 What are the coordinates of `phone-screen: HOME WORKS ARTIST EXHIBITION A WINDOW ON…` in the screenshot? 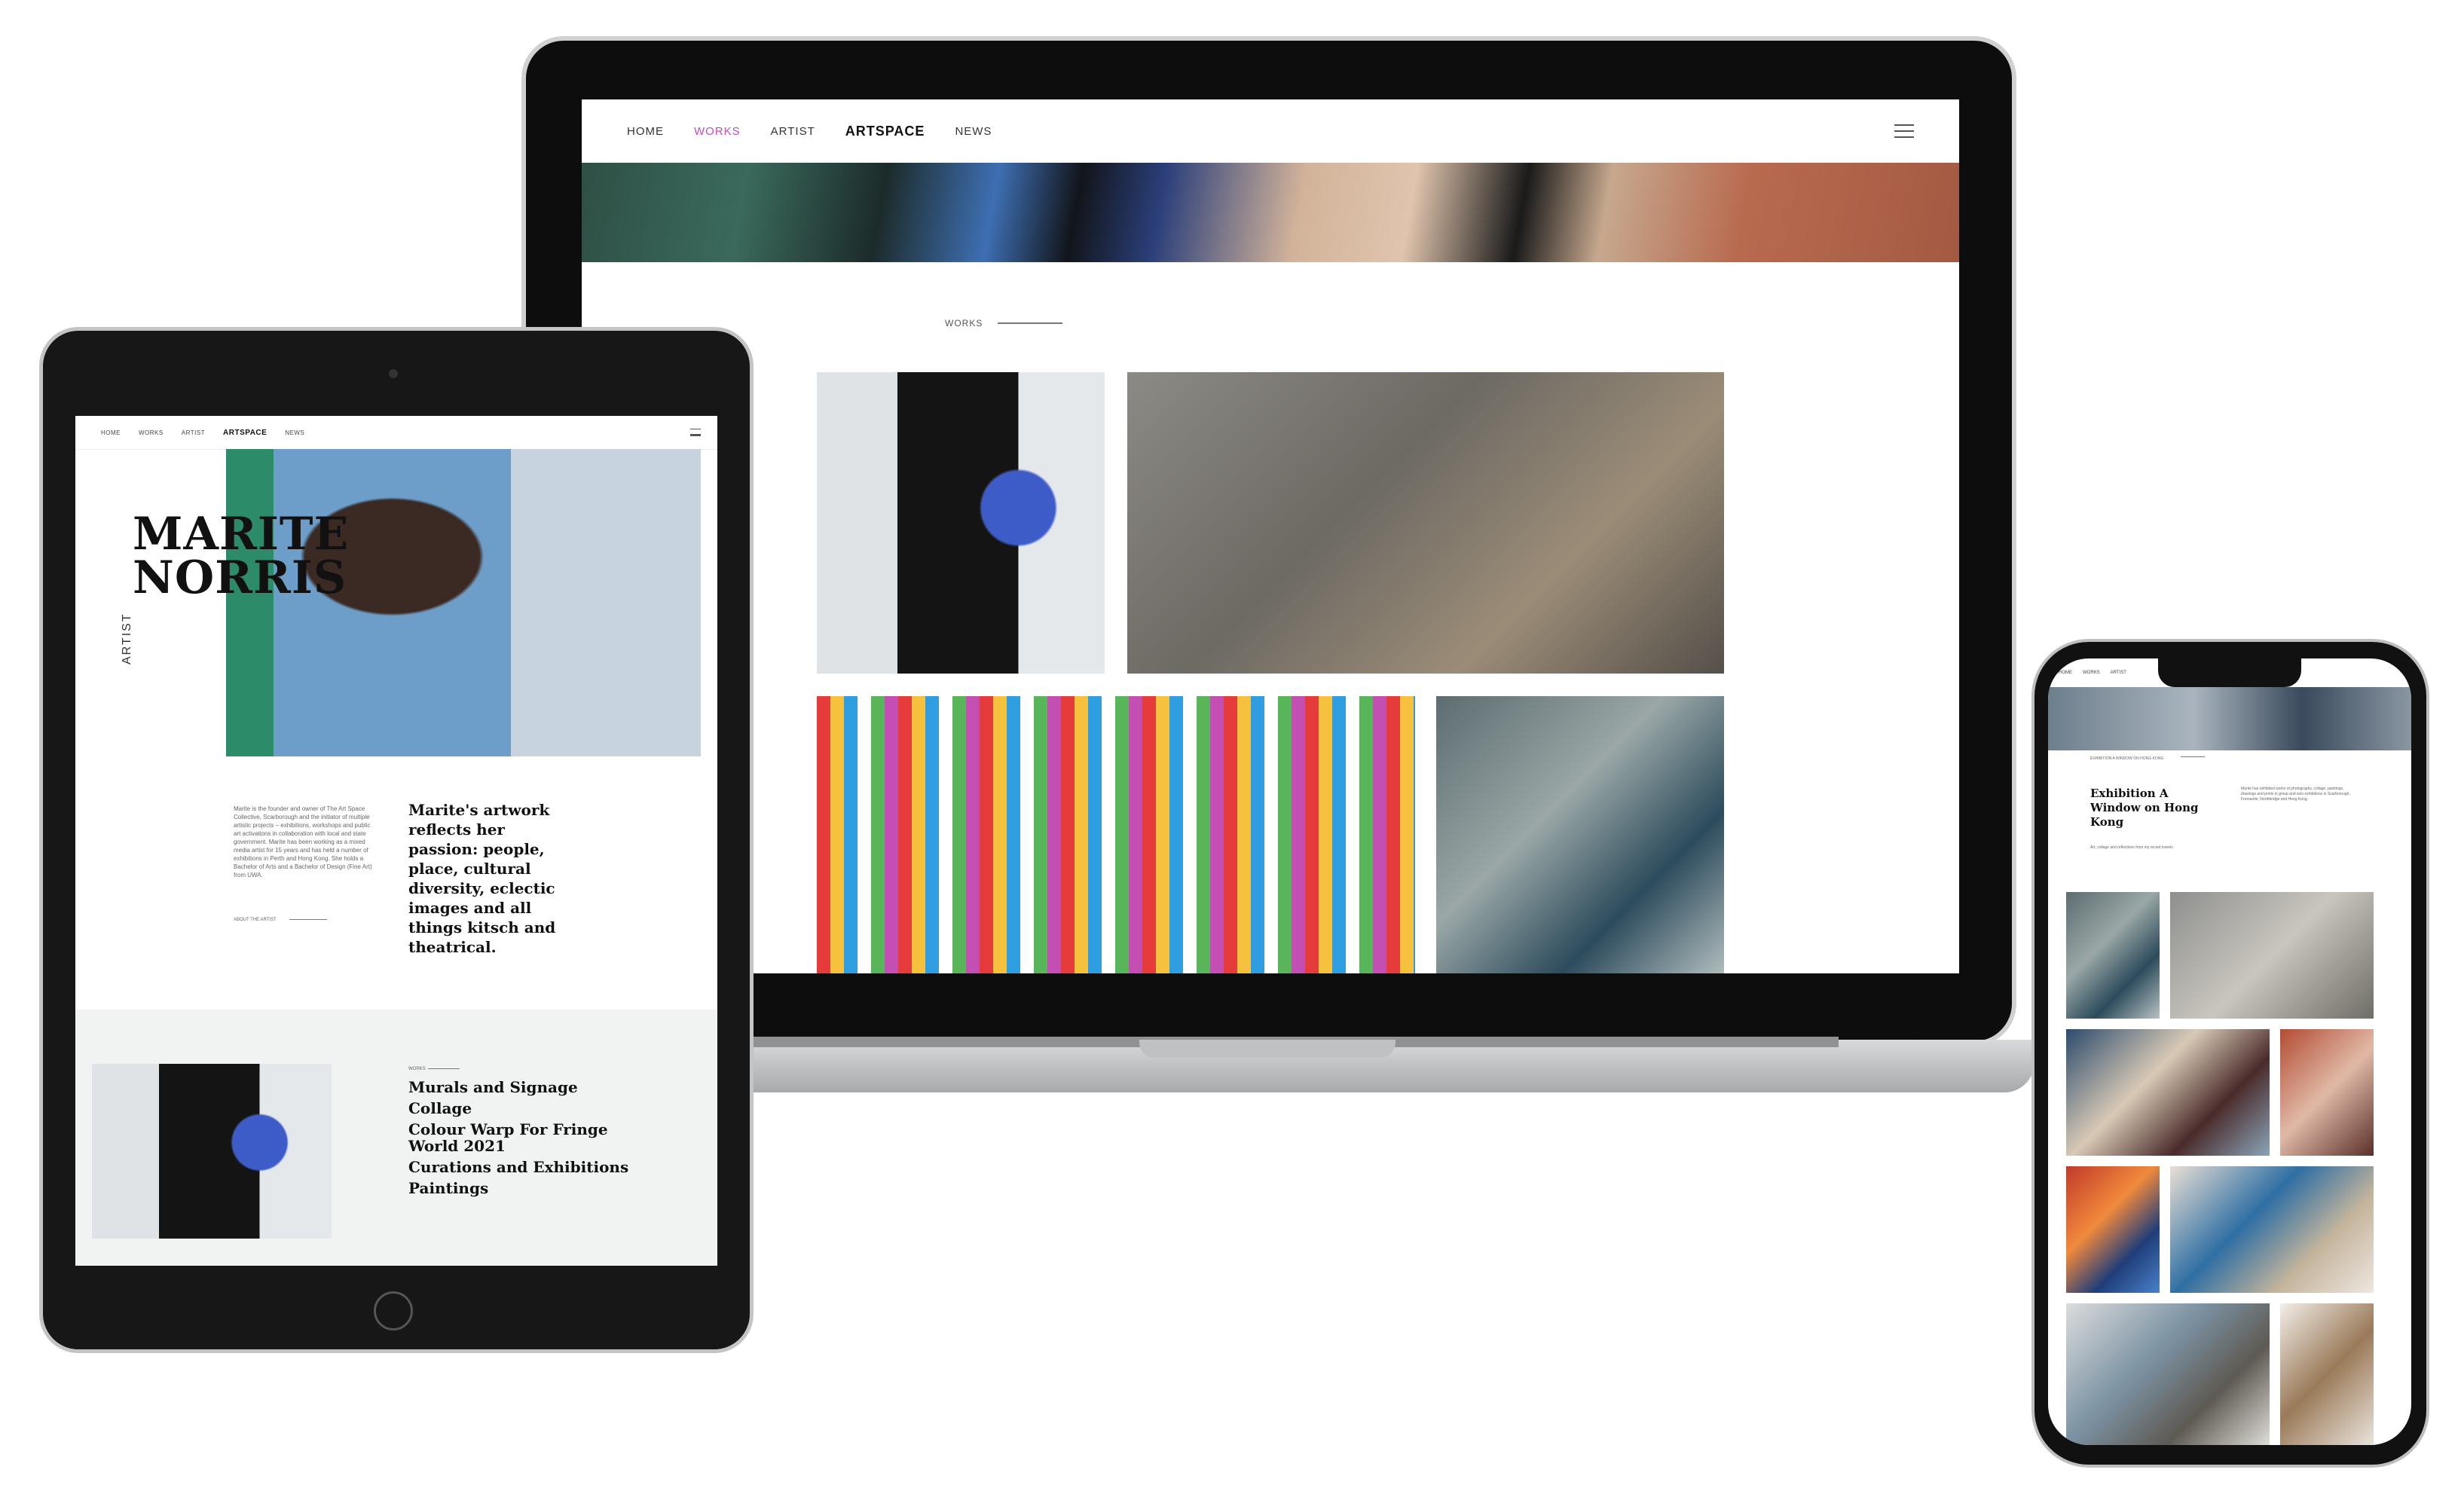 It's located at (2229, 1052).